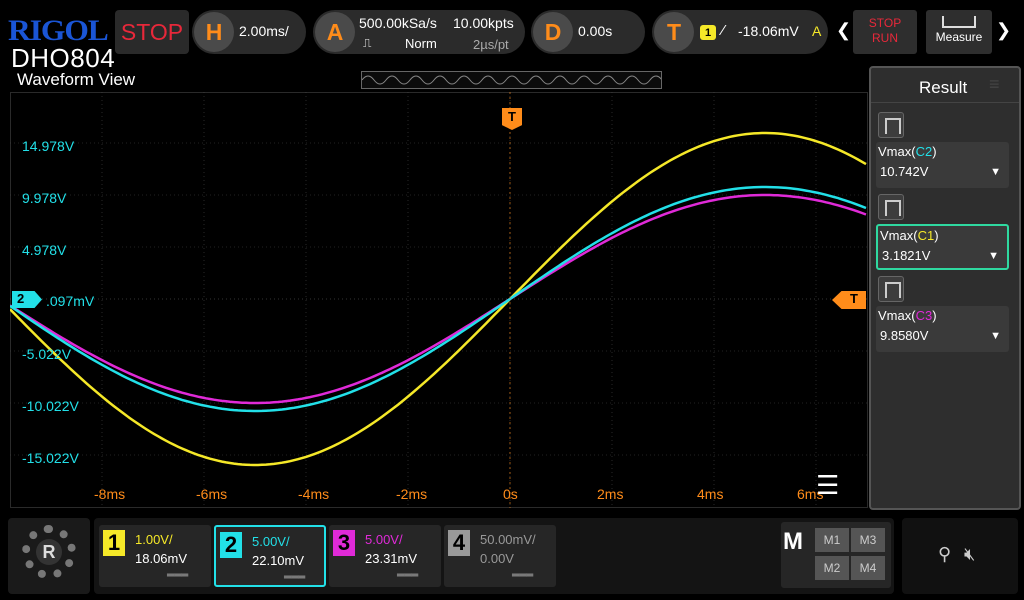 Image resolution: width=1024 pixels, height=600 pixels. I want to click on rising-edge-icon: ⁄, so click(723, 30).